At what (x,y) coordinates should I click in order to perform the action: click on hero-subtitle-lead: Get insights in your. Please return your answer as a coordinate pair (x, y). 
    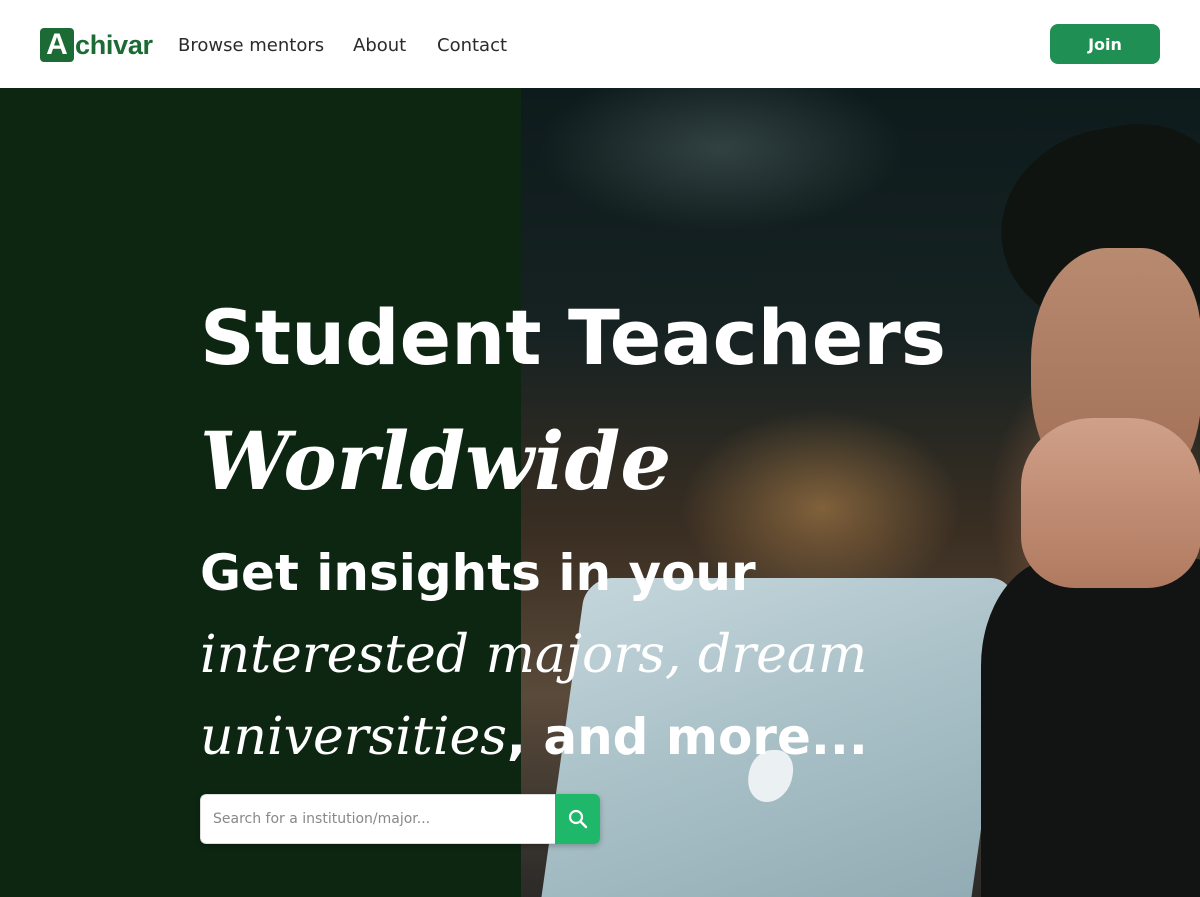
    Looking at the image, I should click on (478, 573).